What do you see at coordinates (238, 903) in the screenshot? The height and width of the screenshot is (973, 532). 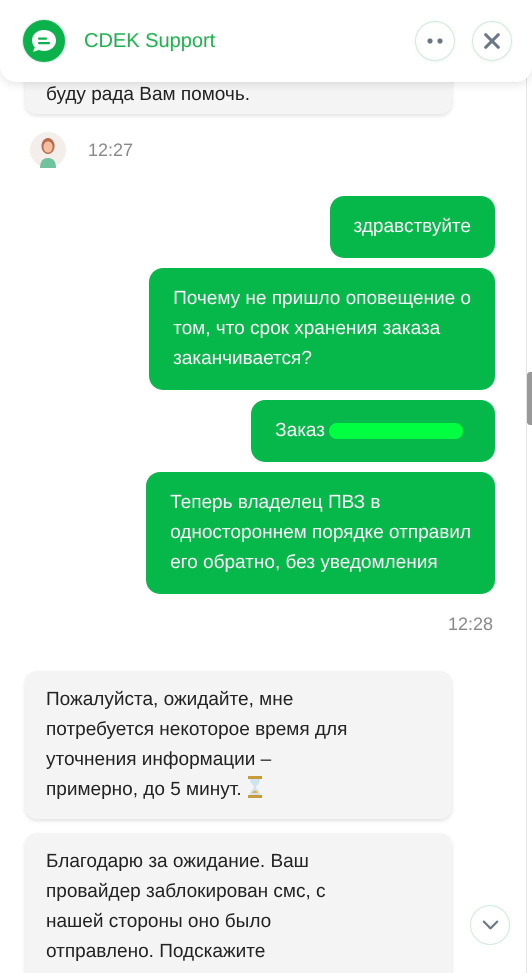 I see `agent-message: Благодарю за ожидание. Ваш провайдер заблокирован смс, с нашей стороны оно было отправлено. Подскажите` at bounding box center [238, 903].